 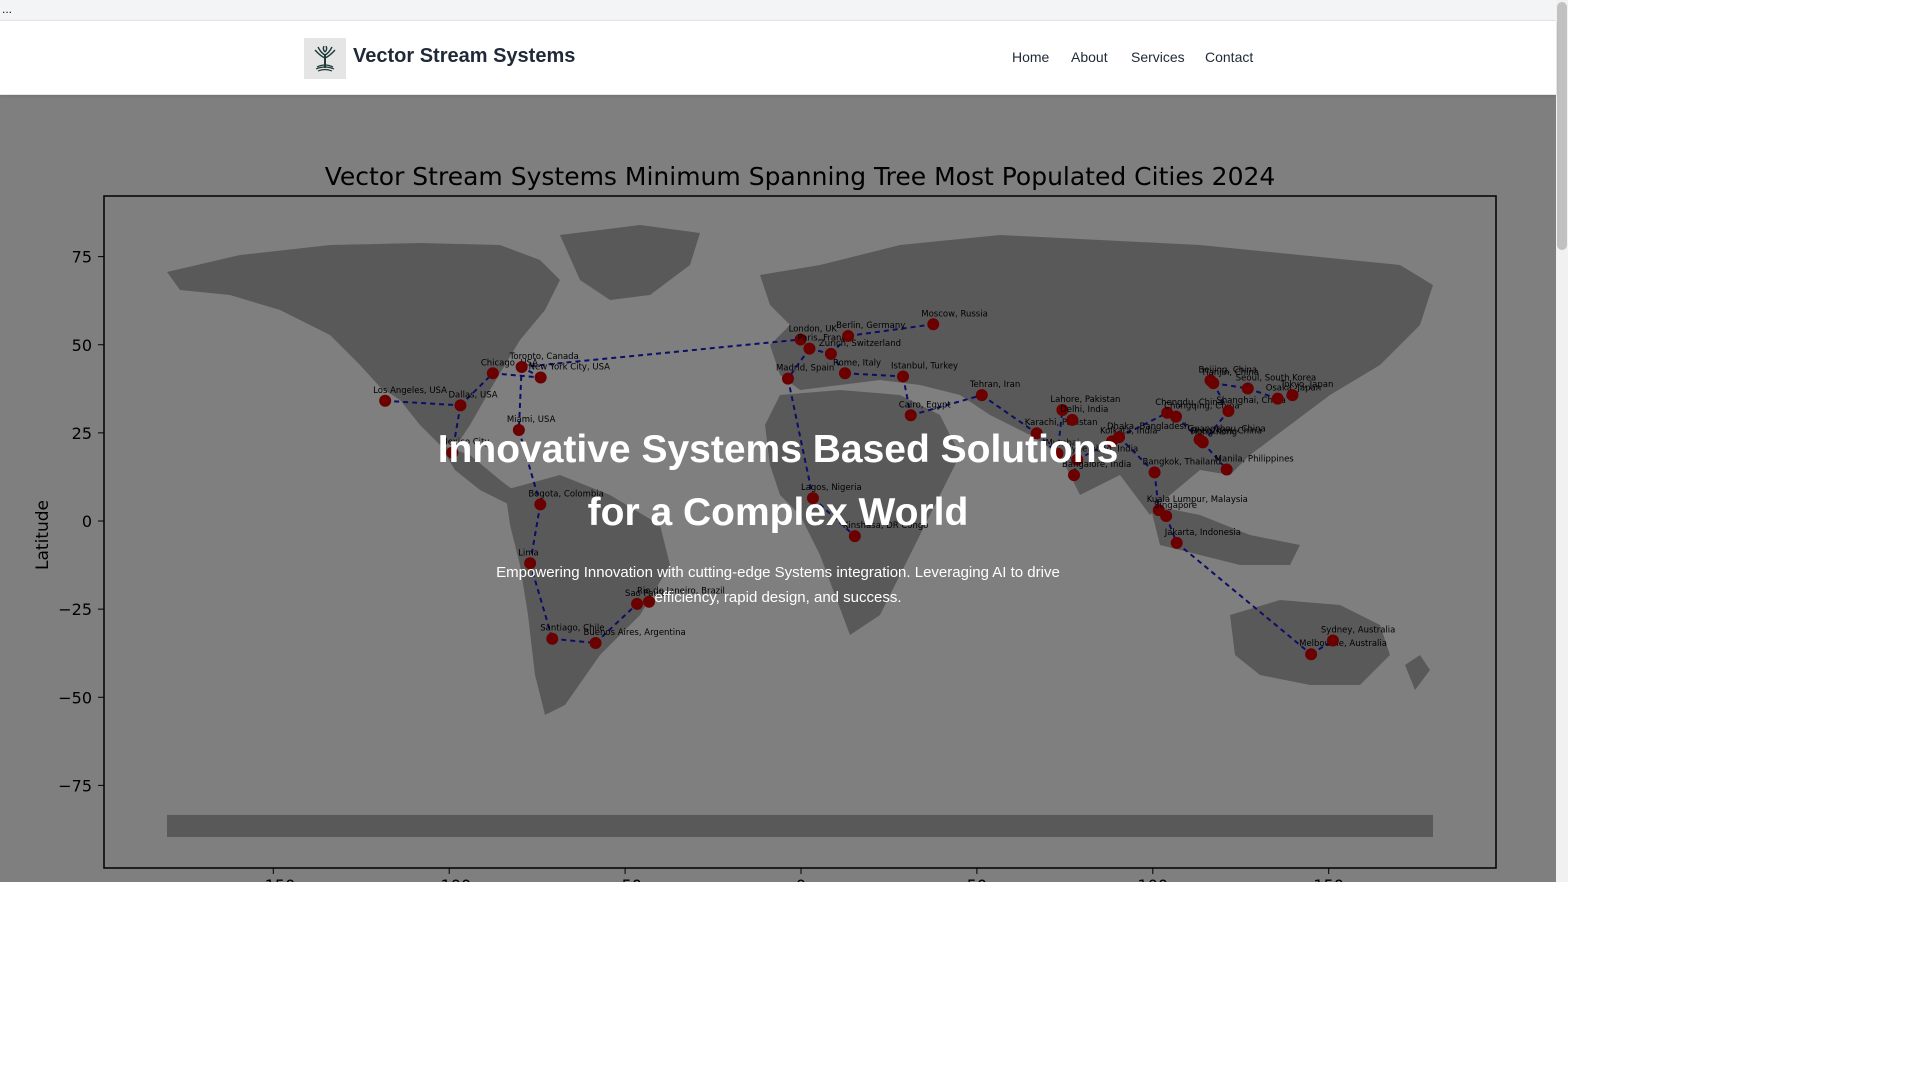 What do you see at coordinates (325, 58) in the screenshot?
I see `logo-tree-icon` at bounding box center [325, 58].